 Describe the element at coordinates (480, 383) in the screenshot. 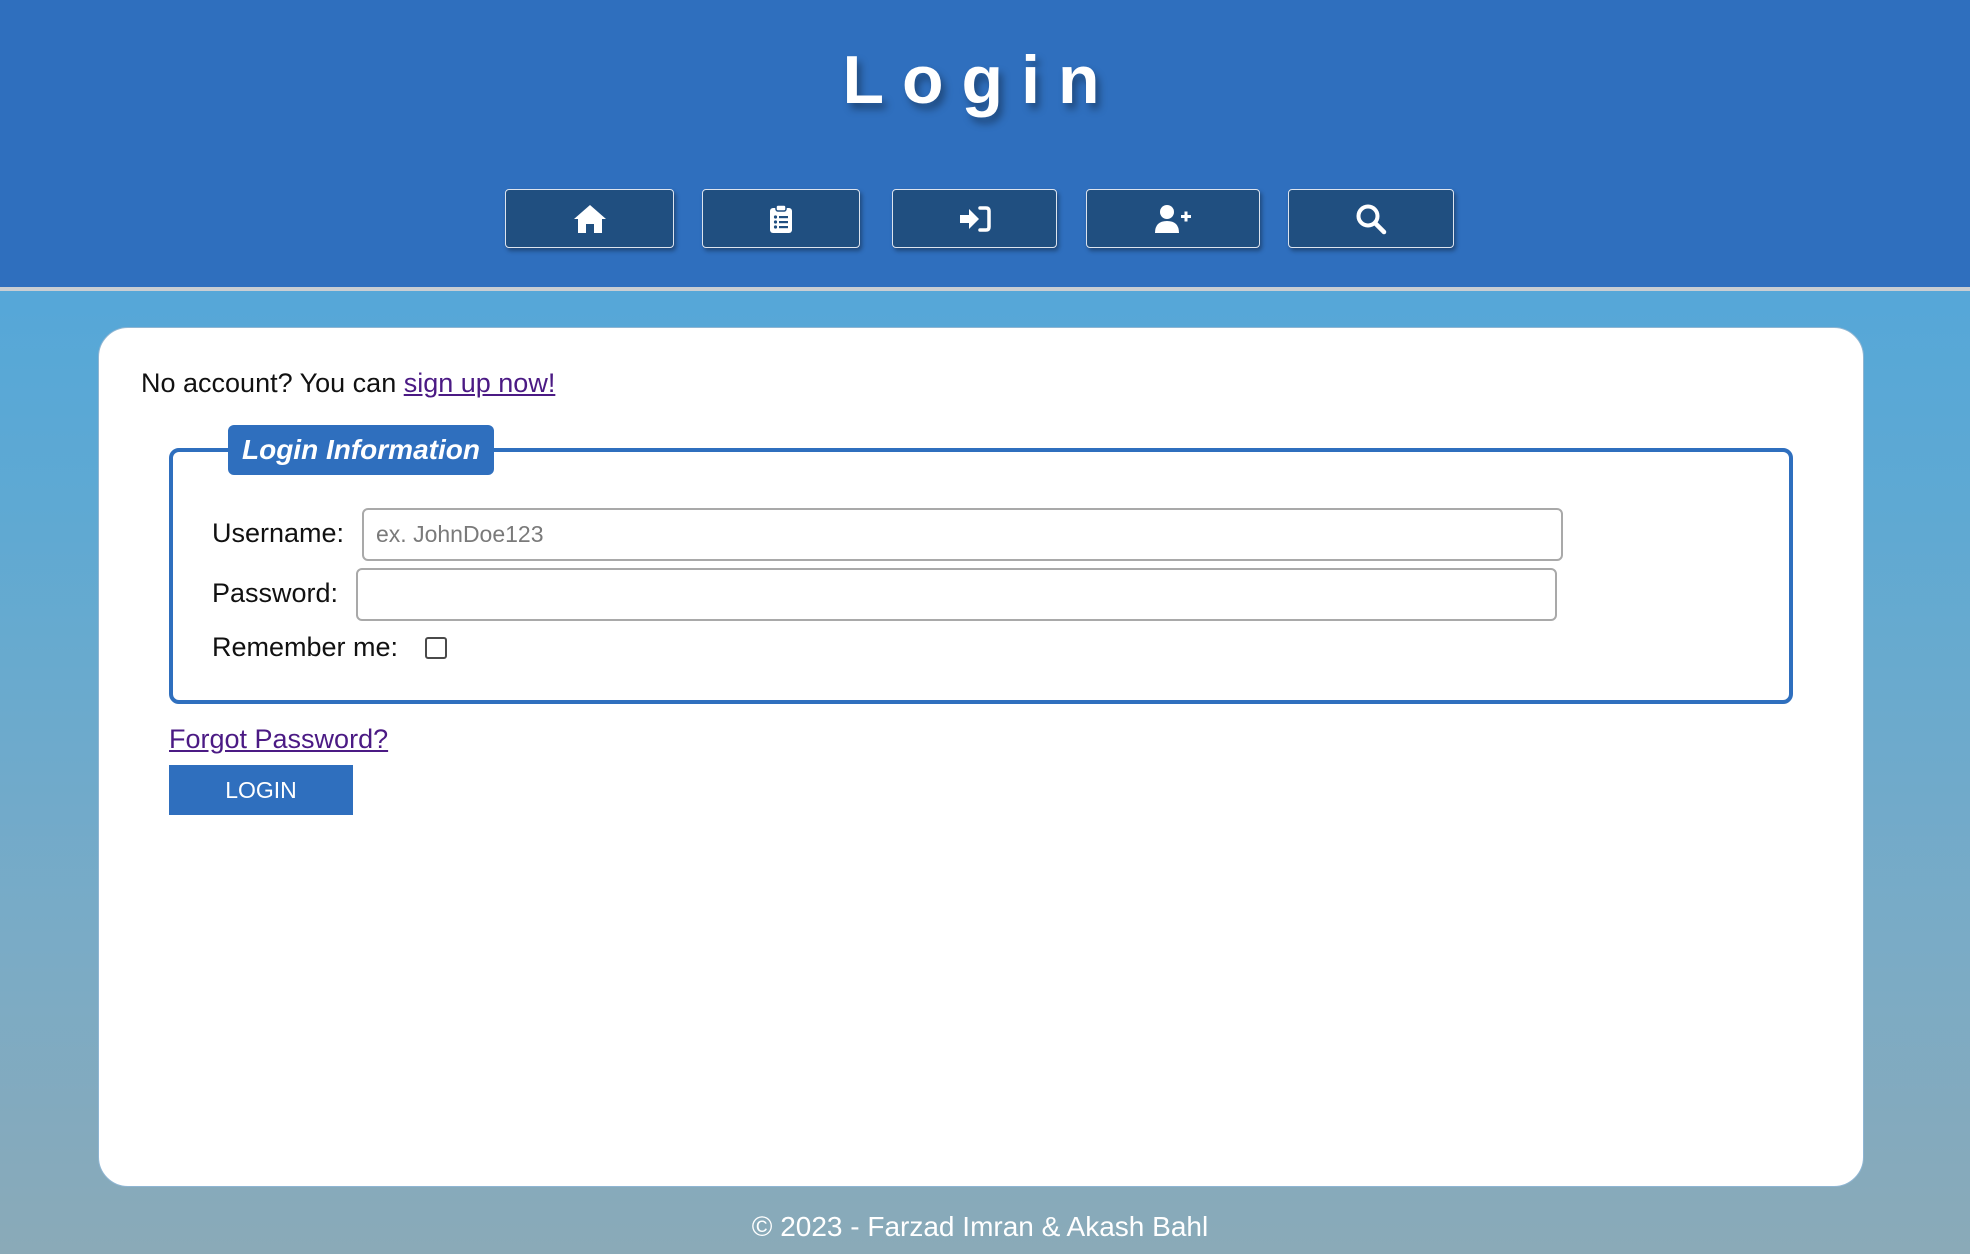

I see `signup-link: sign up now!` at that location.